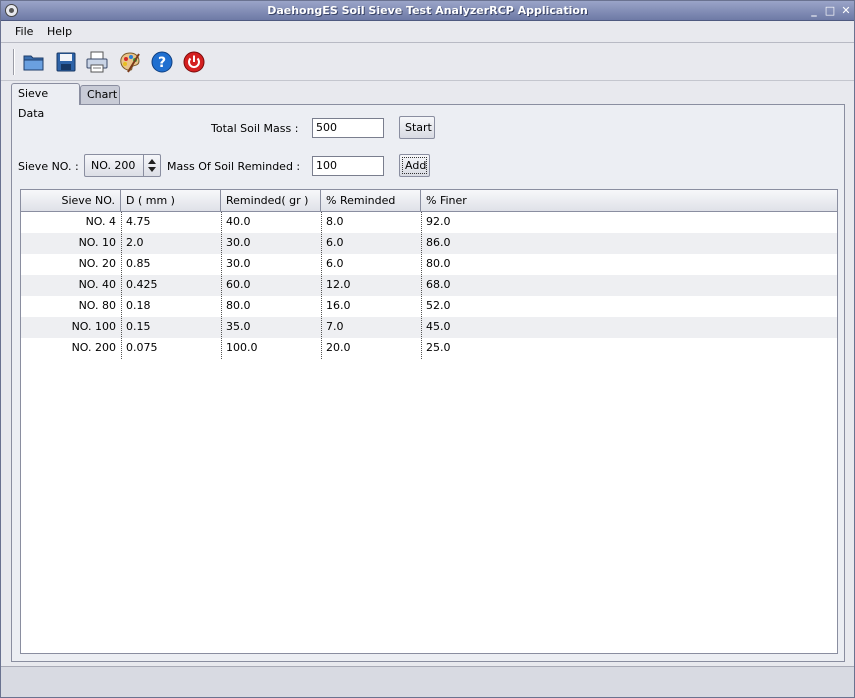 This screenshot has width=855, height=698. Describe the element at coordinates (814, 11) in the screenshot. I see `minimize-button: _` at that location.